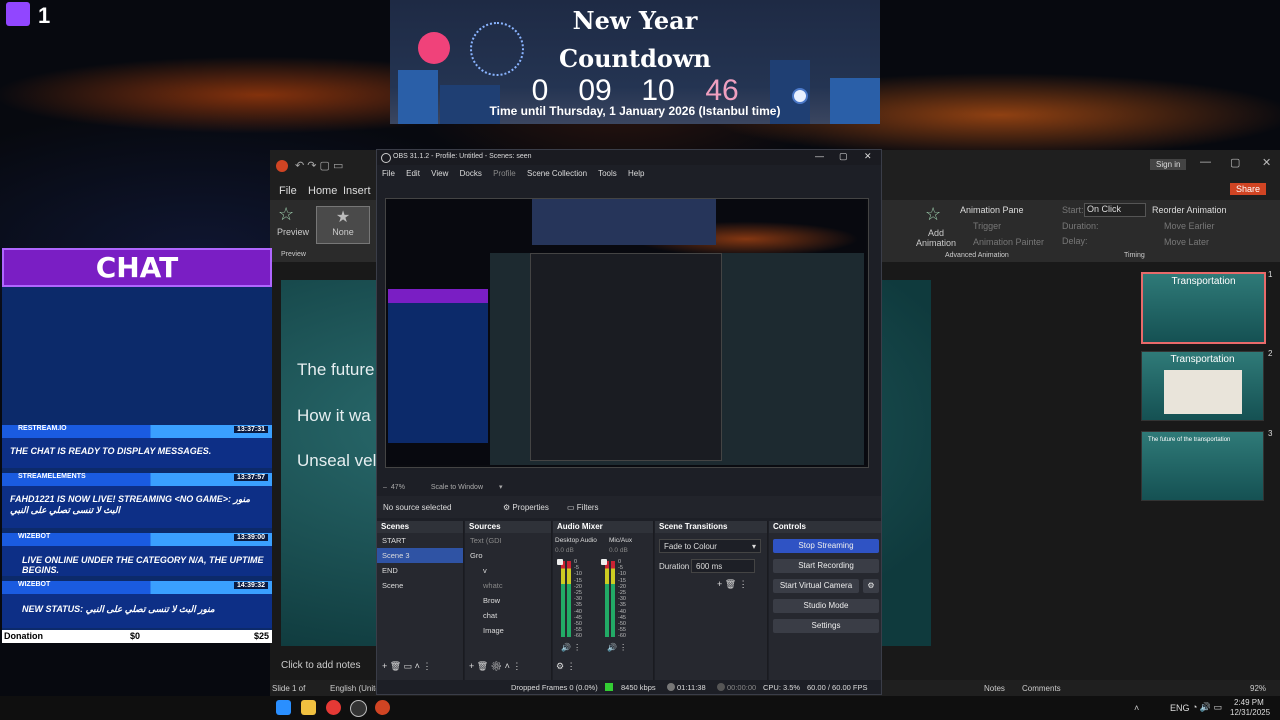  I want to click on desktop-volume-meter, so click(563, 599).